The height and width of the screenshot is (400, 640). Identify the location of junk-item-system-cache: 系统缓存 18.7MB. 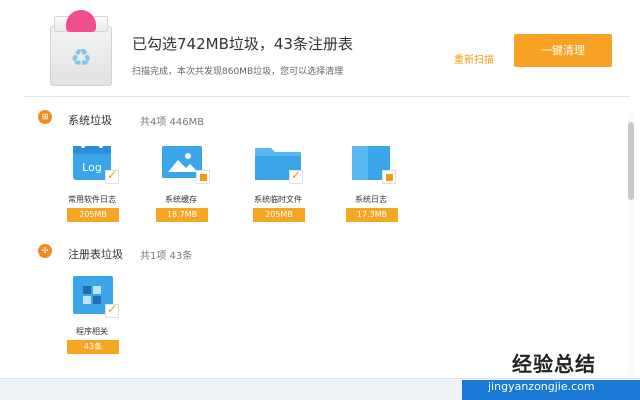
(181, 187).